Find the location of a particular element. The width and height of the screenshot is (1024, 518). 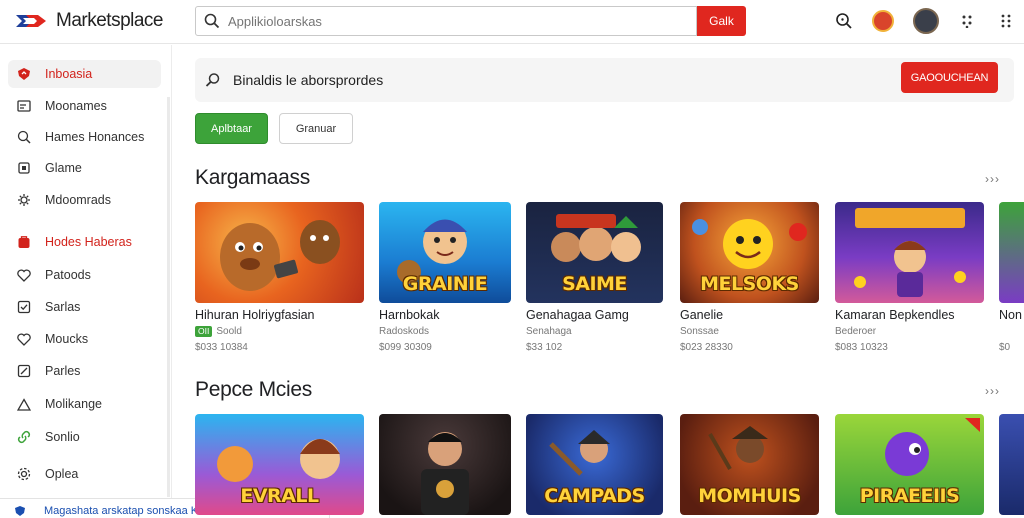

sidebar-item-inboasia: Inboasia is located at coordinates (84, 74).